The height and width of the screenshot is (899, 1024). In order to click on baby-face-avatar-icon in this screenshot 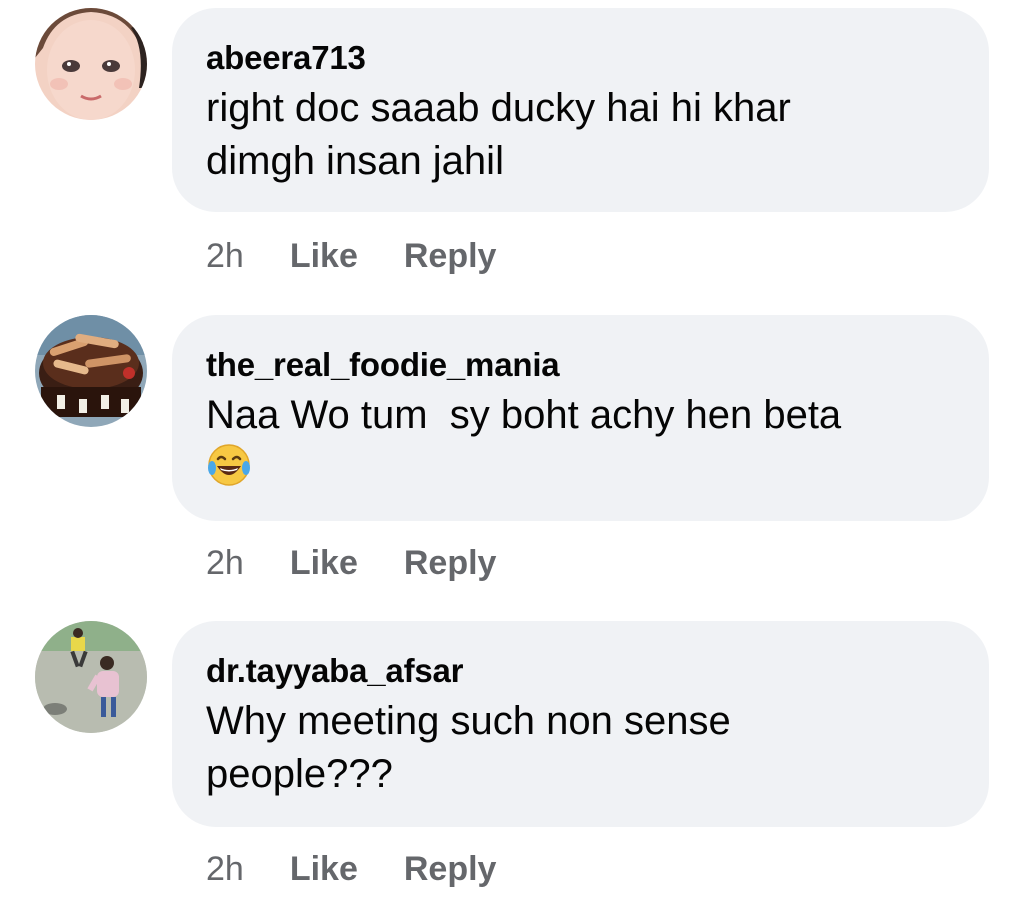, I will do `click(91, 64)`.